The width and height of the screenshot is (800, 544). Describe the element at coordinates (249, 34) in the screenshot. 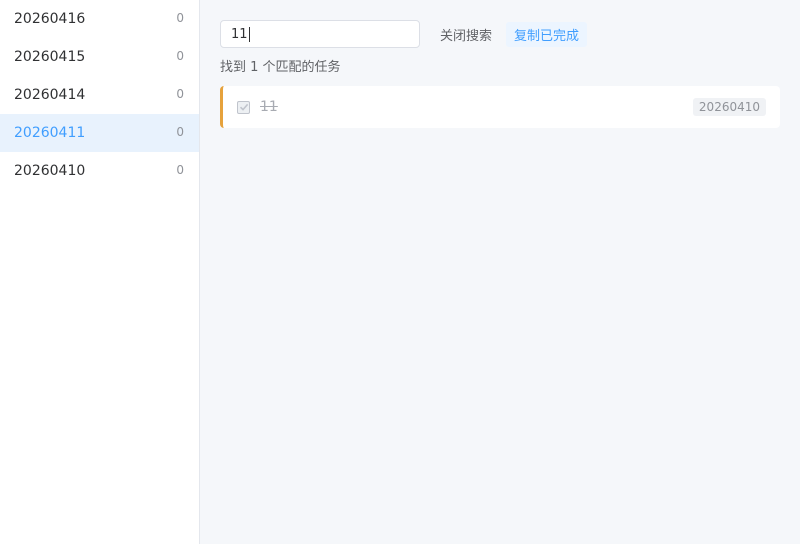

I see `text-caret` at that location.